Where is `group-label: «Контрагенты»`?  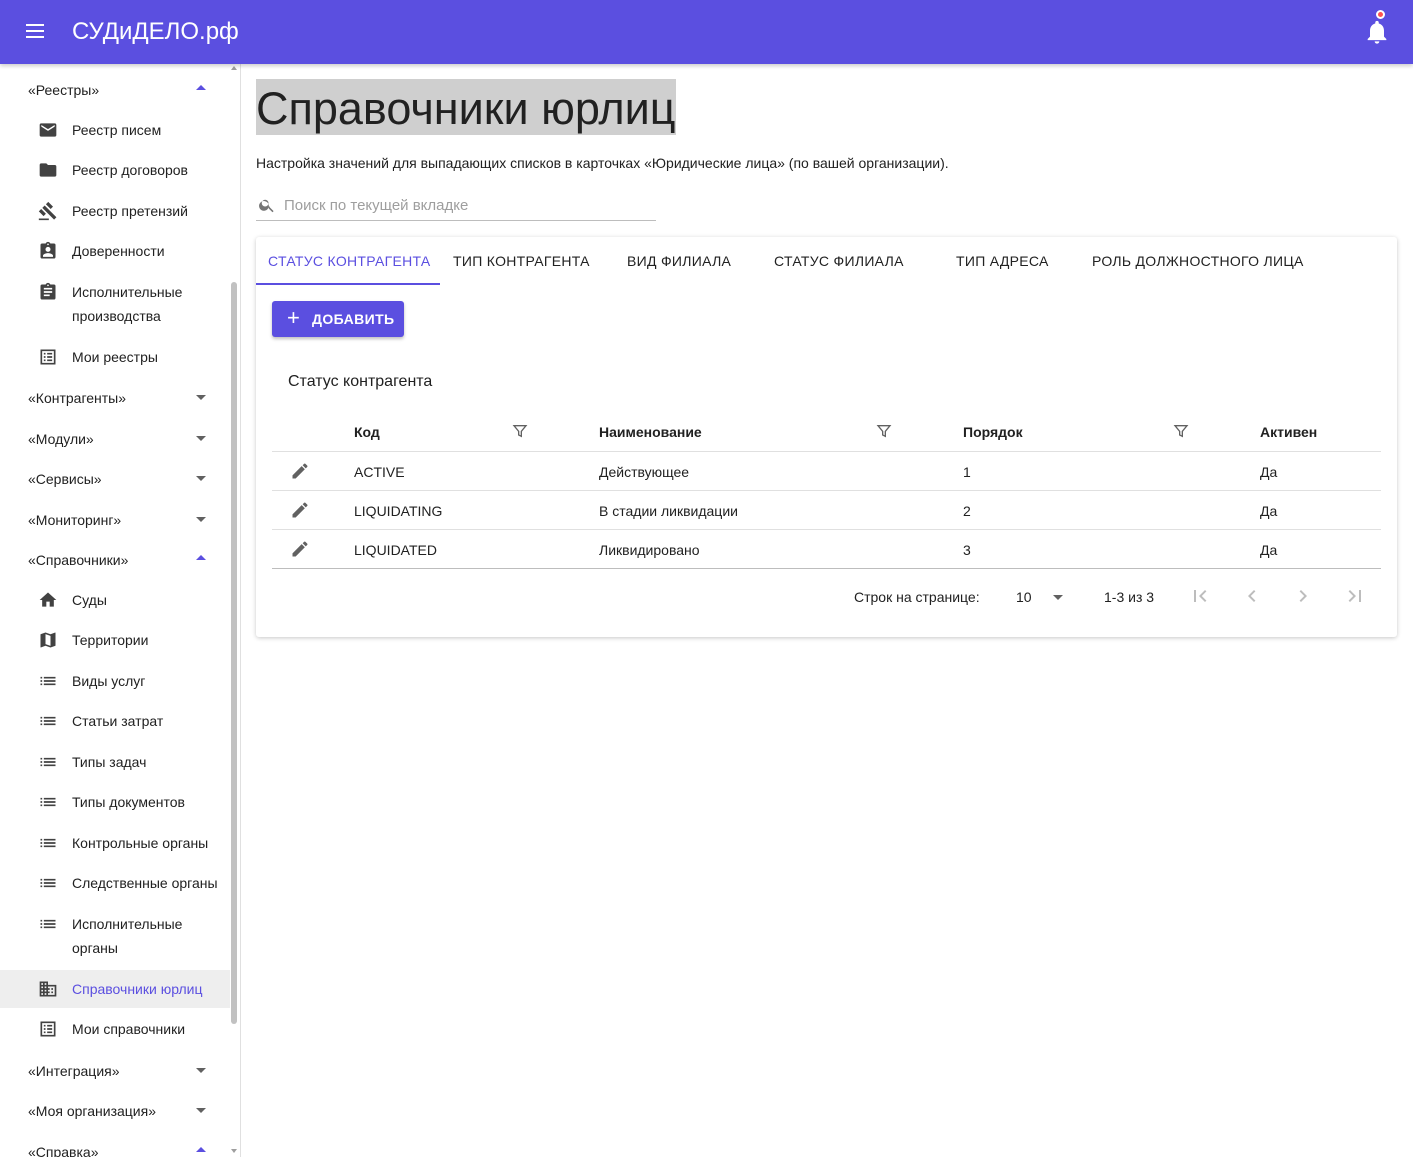
group-label: «Контрагенты» is located at coordinates (77, 398).